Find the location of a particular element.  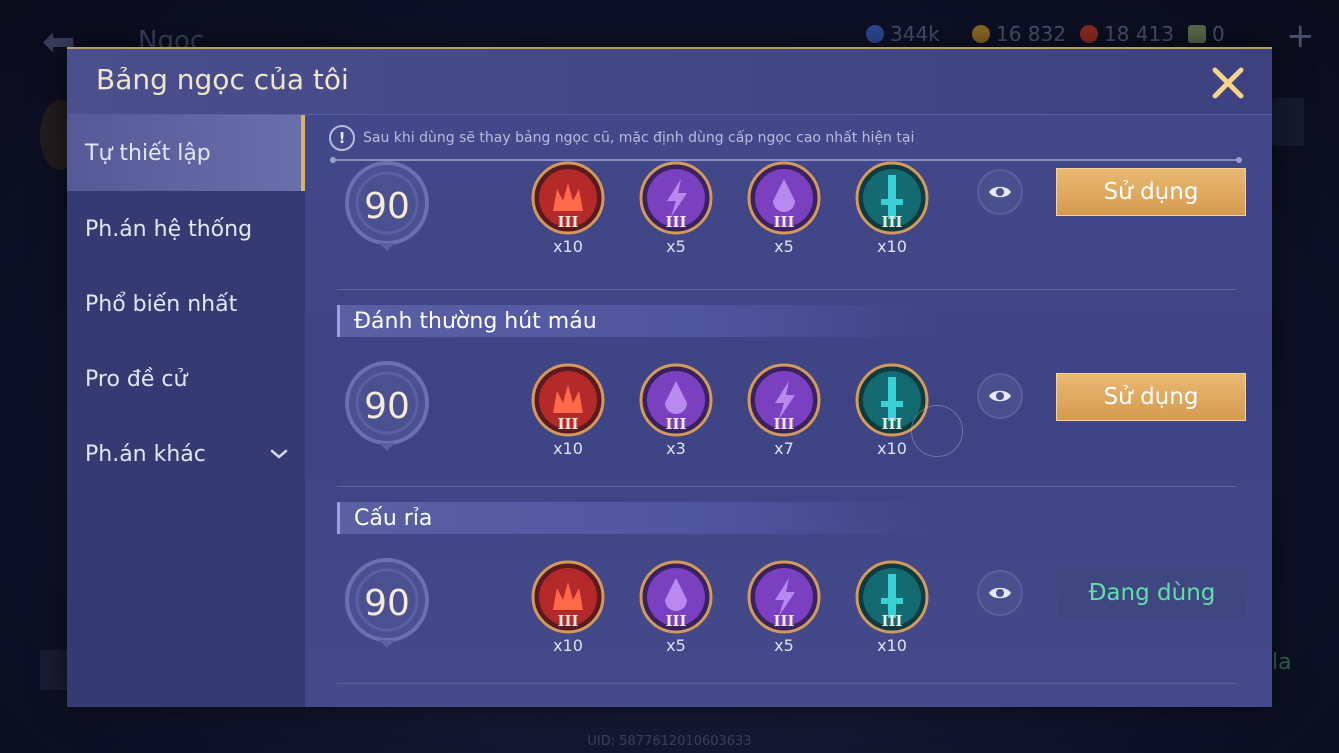

close-icon is located at coordinates (1228, 83).